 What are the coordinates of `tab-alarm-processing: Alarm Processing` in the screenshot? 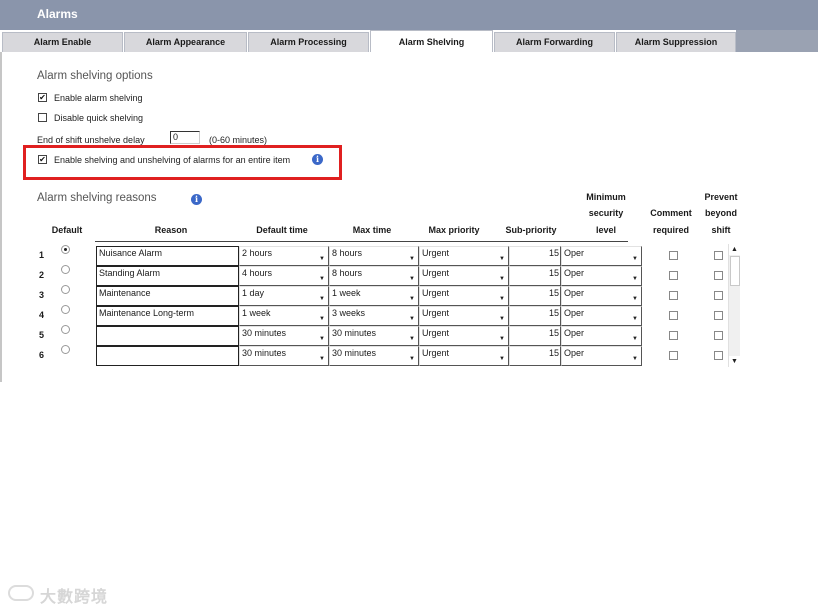 It's located at (308, 42).